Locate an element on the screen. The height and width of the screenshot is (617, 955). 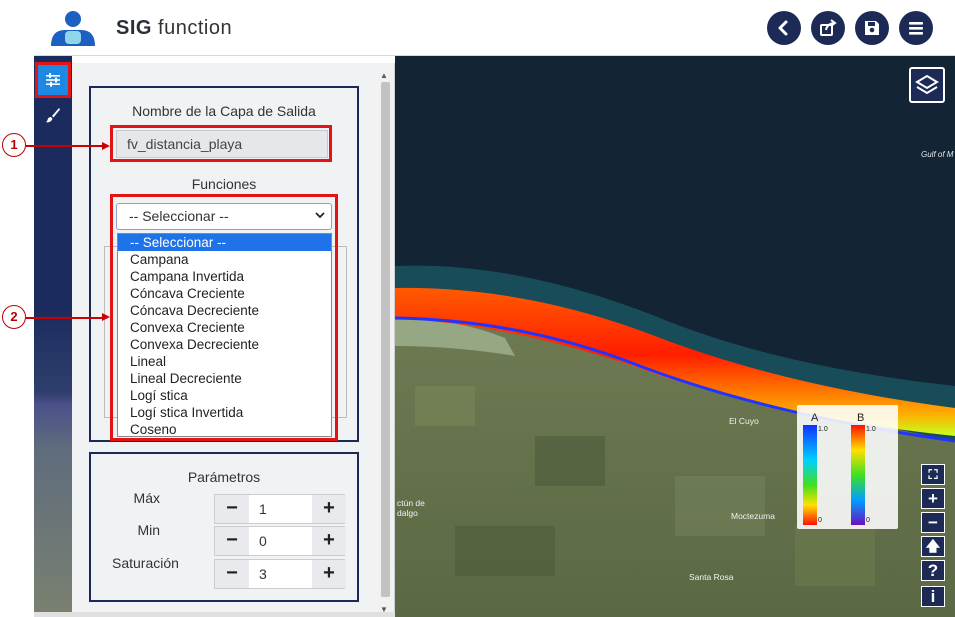
param-label: Máx is located at coordinates (146, 498).